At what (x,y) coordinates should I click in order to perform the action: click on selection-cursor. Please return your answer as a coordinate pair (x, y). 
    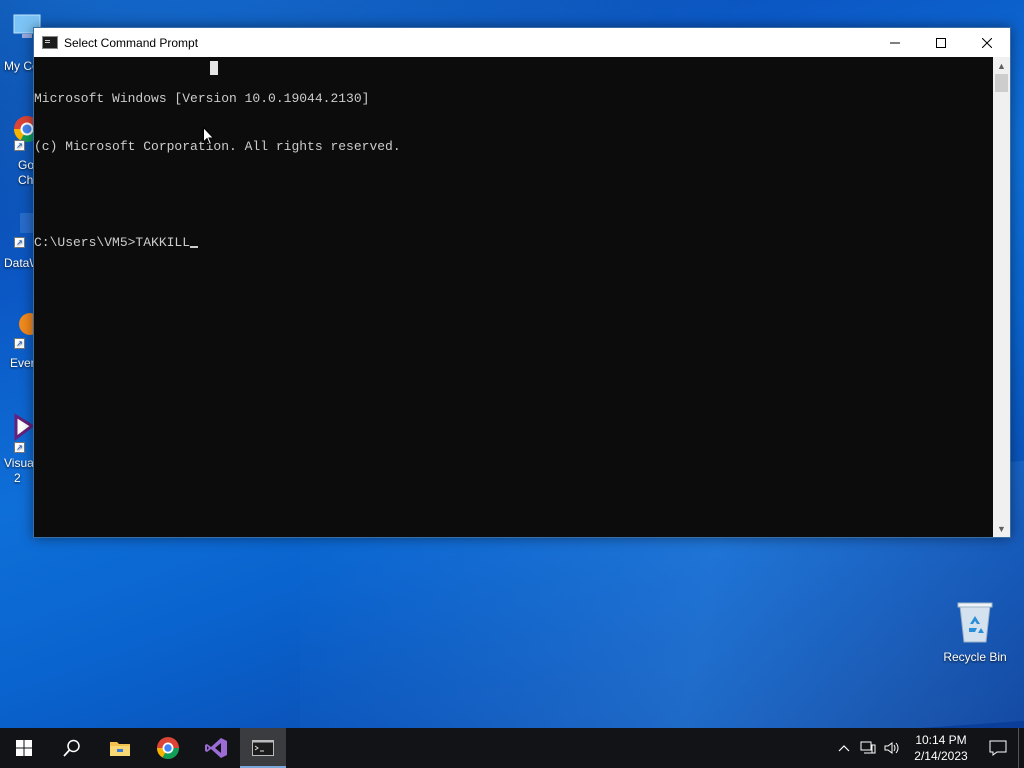
    Looking at the image, I should click on (214, 68).